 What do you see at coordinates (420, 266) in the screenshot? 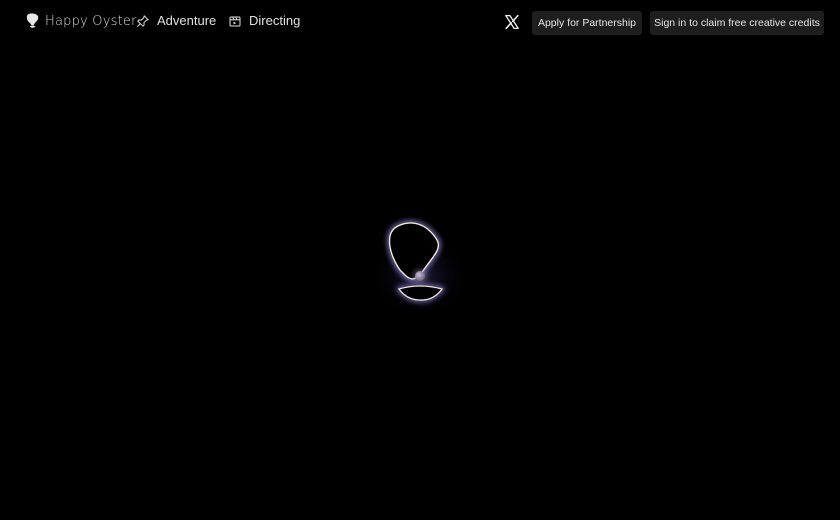
I see `oyster-pearl-icon` at bounding box center [420, 266].